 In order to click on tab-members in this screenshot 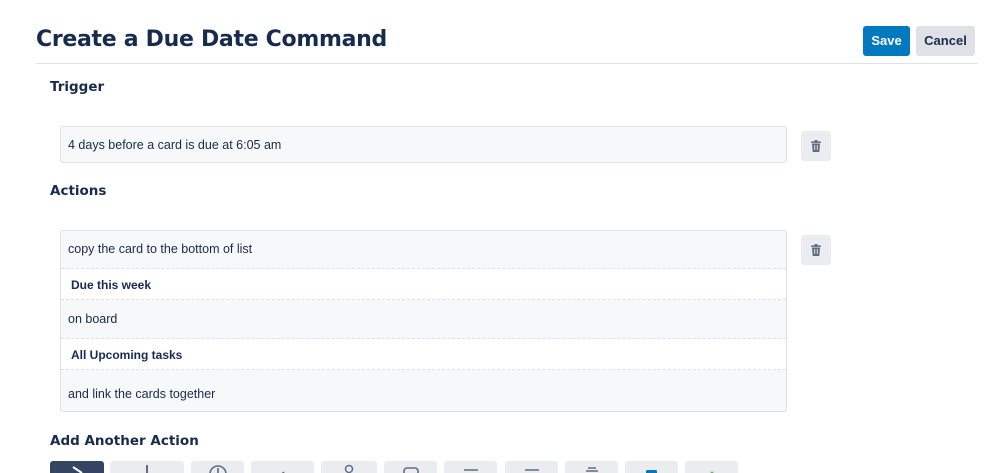, I will do `click(349, 467)`.